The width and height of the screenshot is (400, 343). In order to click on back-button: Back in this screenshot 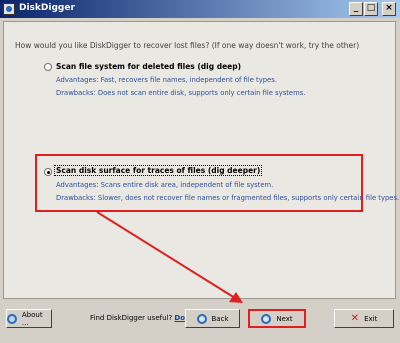, I will do `click(212, 318)`.